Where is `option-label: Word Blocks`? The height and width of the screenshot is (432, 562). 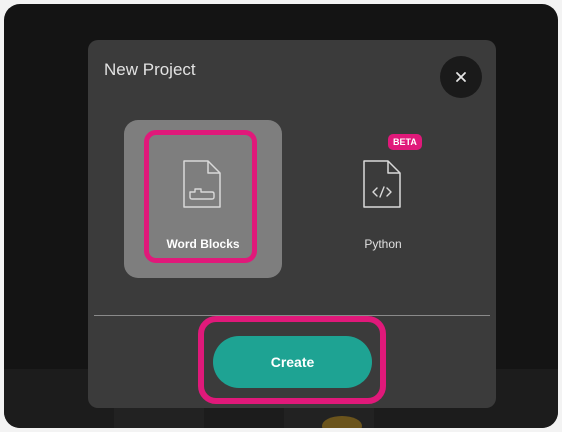
option-label: Word Blocks is located at coordinates (203, 244).